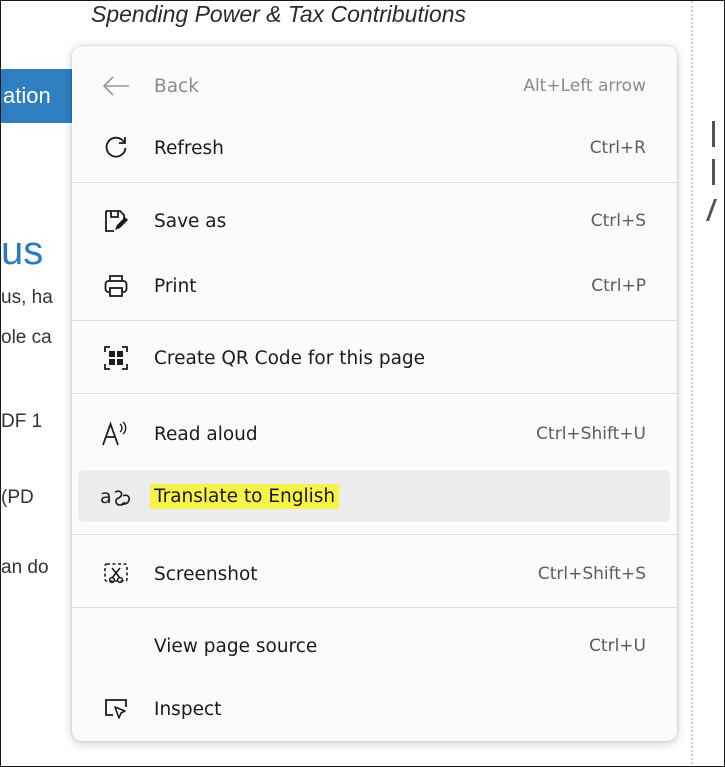 Image resolution: width=725 pixels, height=767 pixels. Describe the element at coordinates (116, 221) in the screenshot. I see `save-as-icon` at that location.